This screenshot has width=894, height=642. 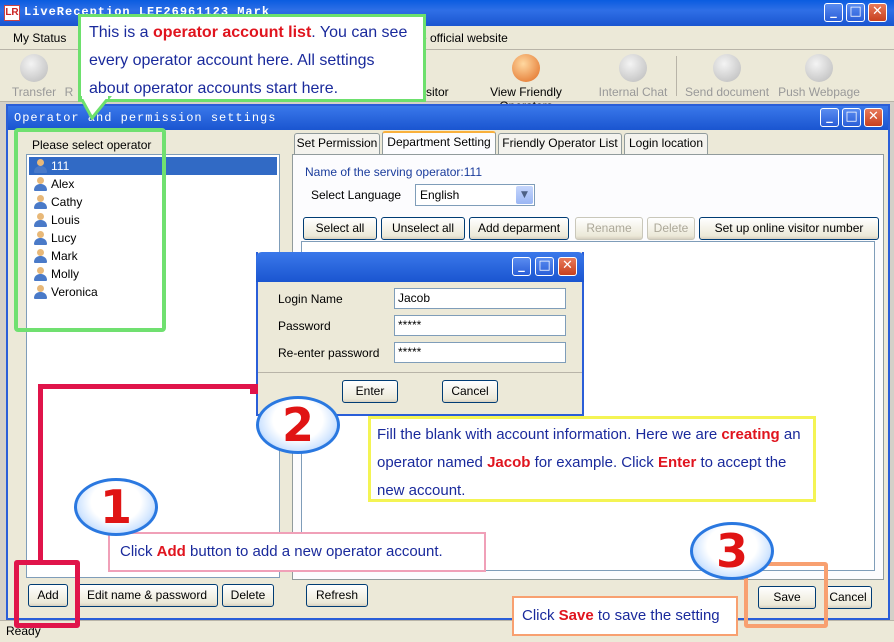 What do you see at coordinates (420, 267) in the screenshot?
I see `popup-title-bar: _ □ ✕` at bounding box center [420, 267].